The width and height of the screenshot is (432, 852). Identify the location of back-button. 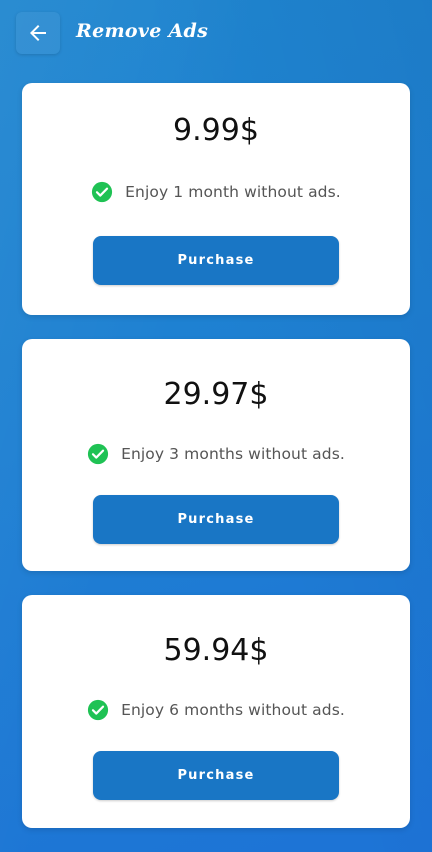
(38, 33).